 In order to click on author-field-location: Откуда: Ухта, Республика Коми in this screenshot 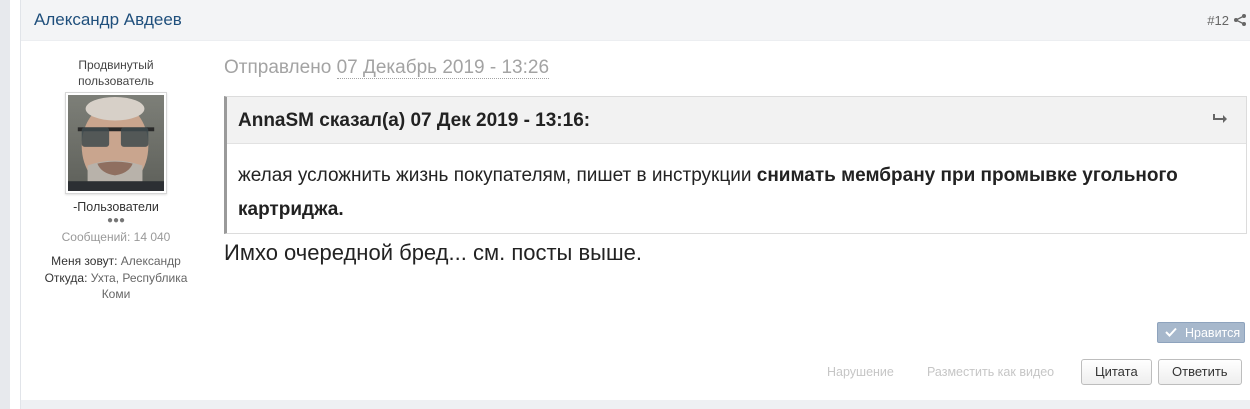, I will do `click(116, 286)`.